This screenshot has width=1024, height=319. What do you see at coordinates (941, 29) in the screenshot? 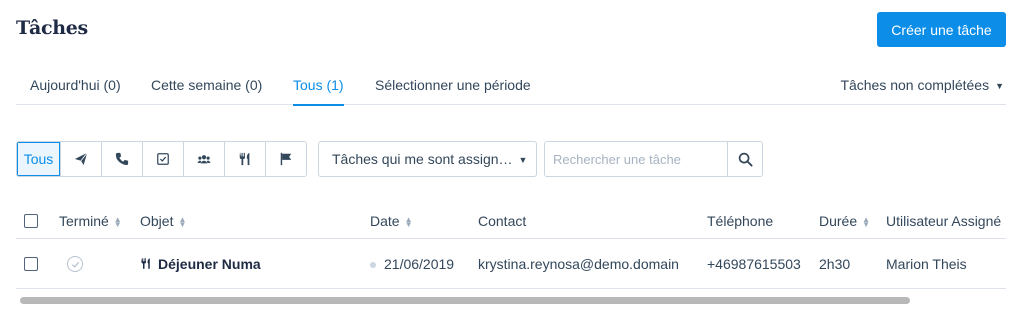
I see `create-task-button: Créer une tâche` at bounding box center [941, 29].